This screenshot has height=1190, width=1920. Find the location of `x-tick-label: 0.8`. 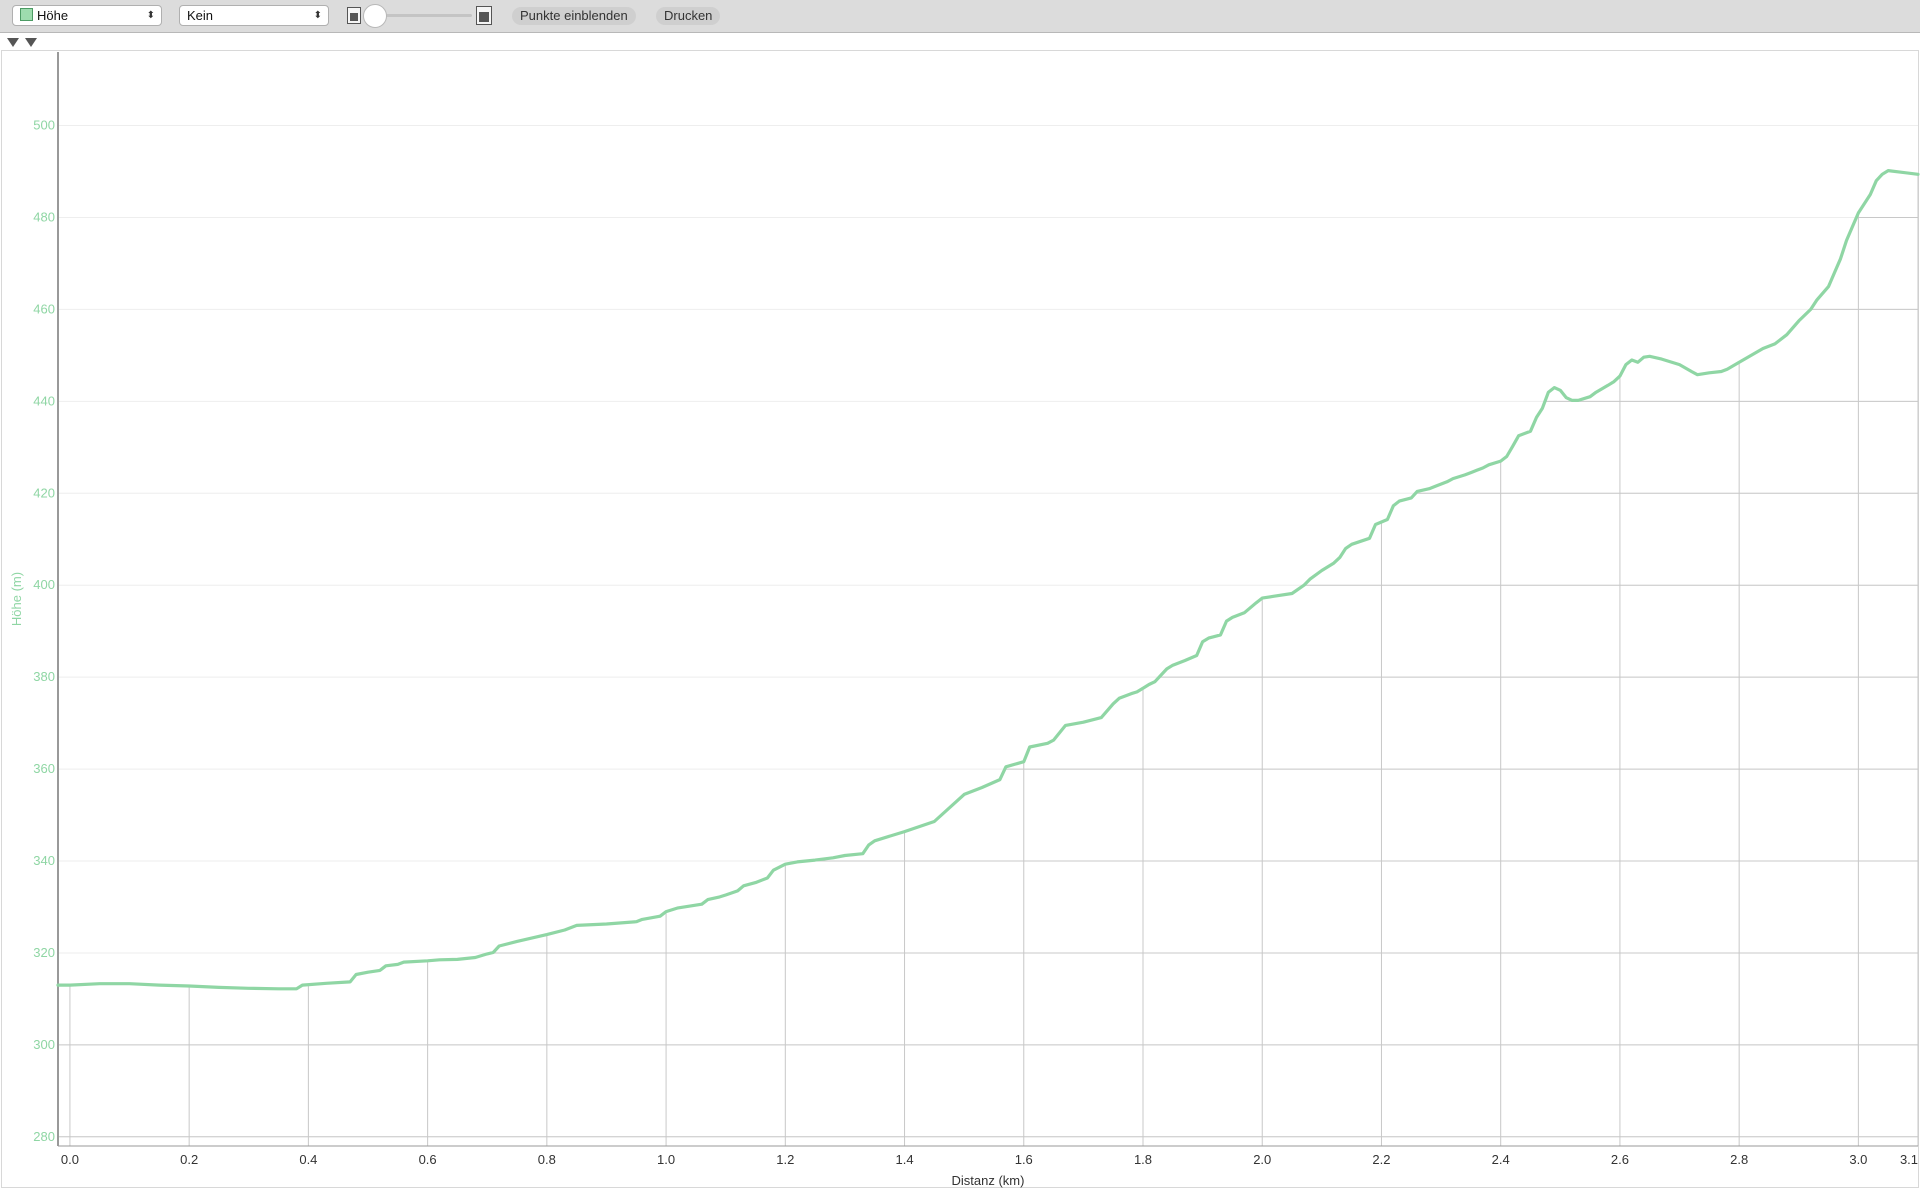

x-tick-label: 0.8 is located at coordinates (547, 1159).